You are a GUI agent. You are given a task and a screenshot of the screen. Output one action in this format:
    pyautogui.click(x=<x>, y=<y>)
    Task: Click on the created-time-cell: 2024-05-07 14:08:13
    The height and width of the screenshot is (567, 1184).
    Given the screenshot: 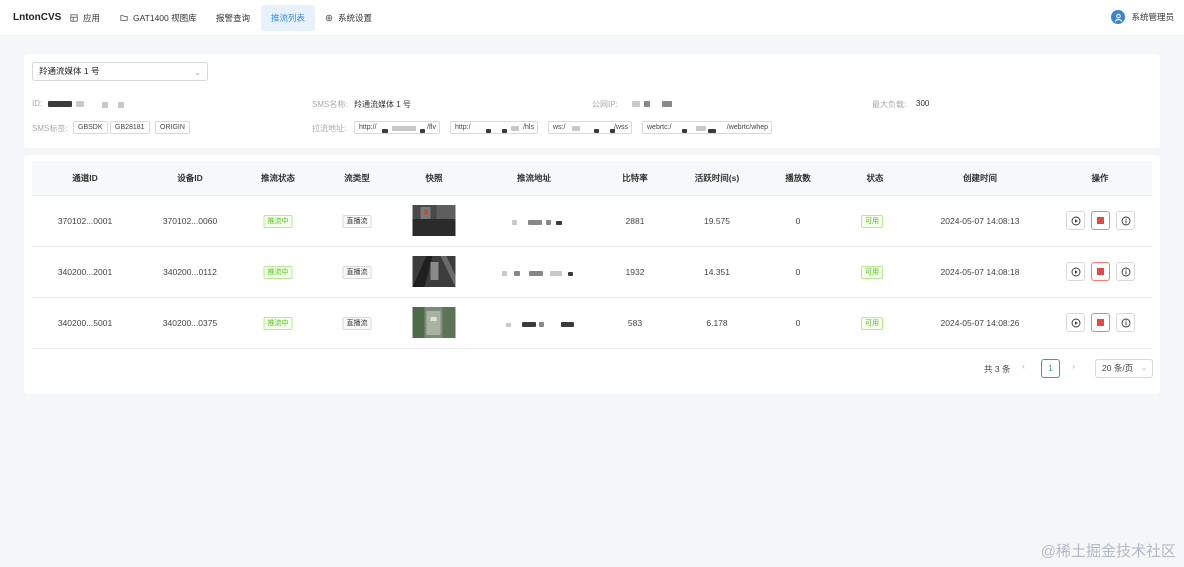 What is the action you would take?
    pyautogui.click(x=980, y=221)
    